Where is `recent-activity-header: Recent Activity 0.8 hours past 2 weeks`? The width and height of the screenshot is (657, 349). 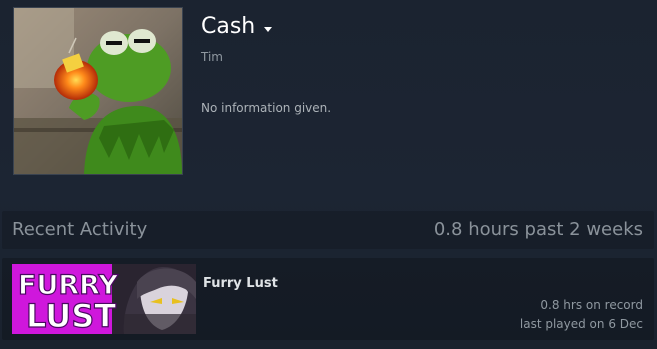 recent-activity-header: Recent Activity 0.8 hours past 2 weeks is located at coordinates (328, 230).